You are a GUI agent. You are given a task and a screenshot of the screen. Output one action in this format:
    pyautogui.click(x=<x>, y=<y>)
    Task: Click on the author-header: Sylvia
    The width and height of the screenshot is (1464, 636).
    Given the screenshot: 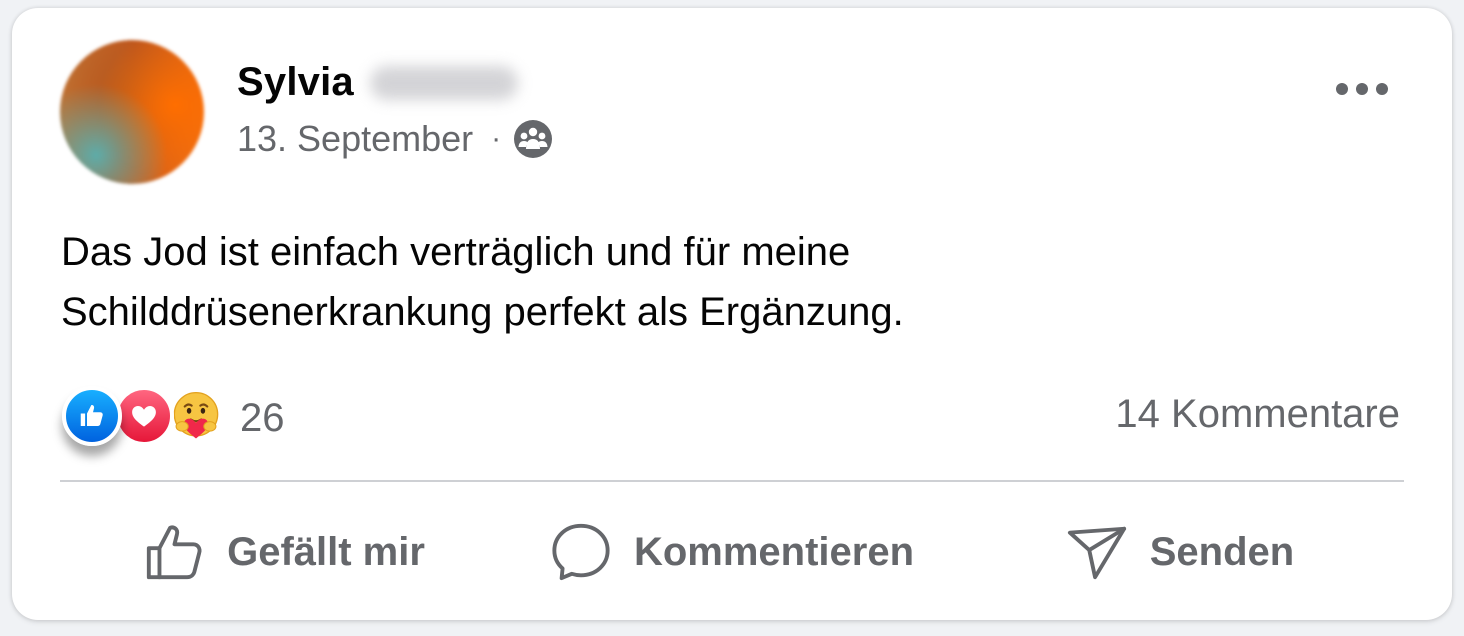 What is the action you would take?
    pyautogui.click(x=377, y=82)
    